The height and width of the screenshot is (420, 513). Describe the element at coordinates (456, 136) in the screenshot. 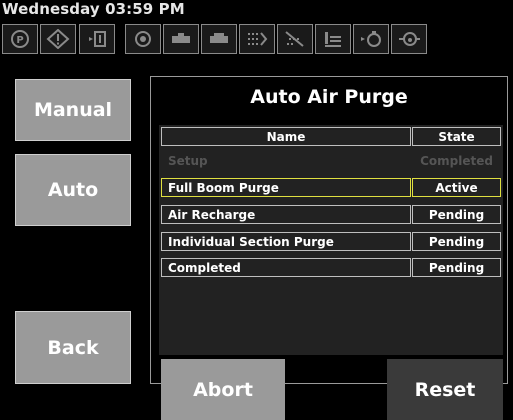

I see `column-header-state: State` at that location.